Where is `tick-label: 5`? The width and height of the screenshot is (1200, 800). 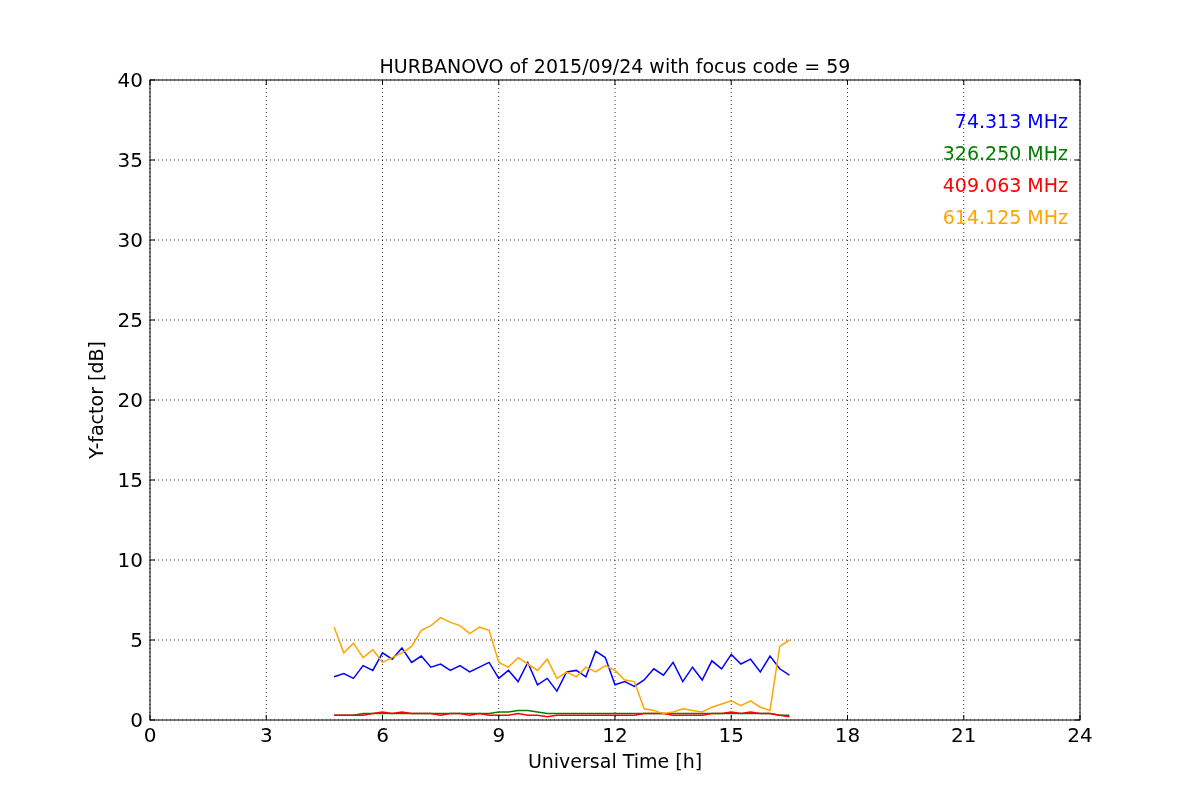 tick-label: 5 is located at coordinates (136, 640).